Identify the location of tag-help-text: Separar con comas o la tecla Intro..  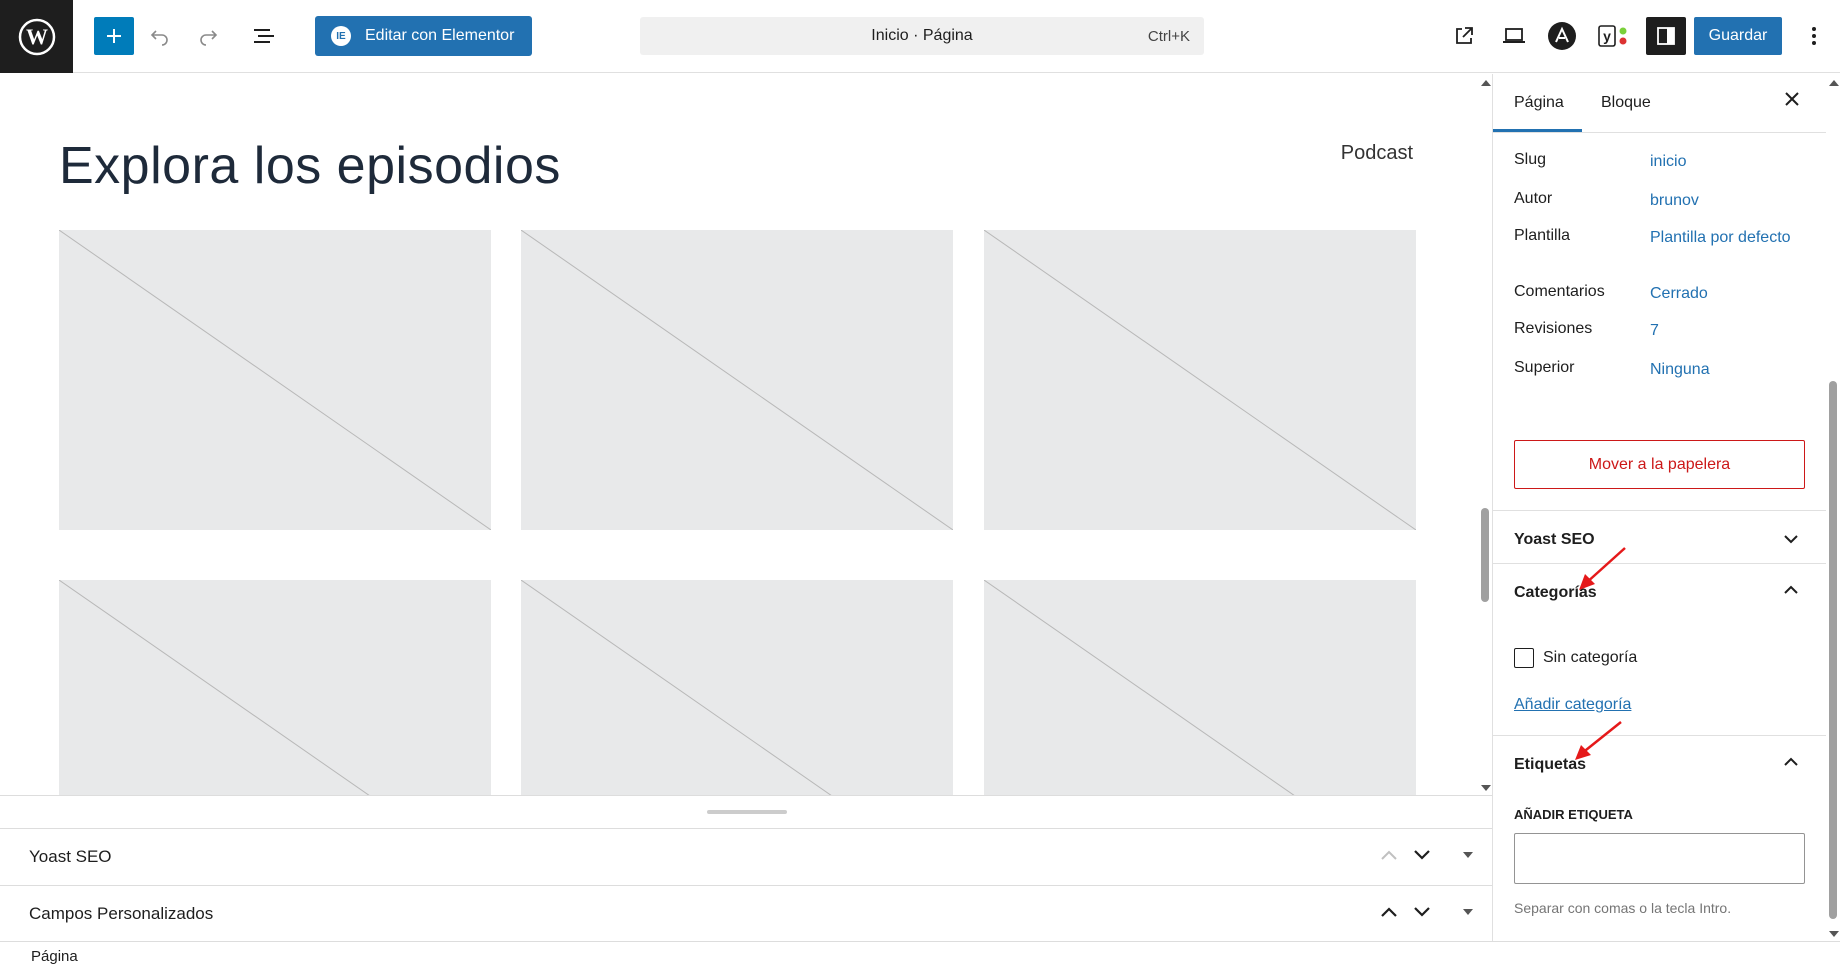
(1623, 908).